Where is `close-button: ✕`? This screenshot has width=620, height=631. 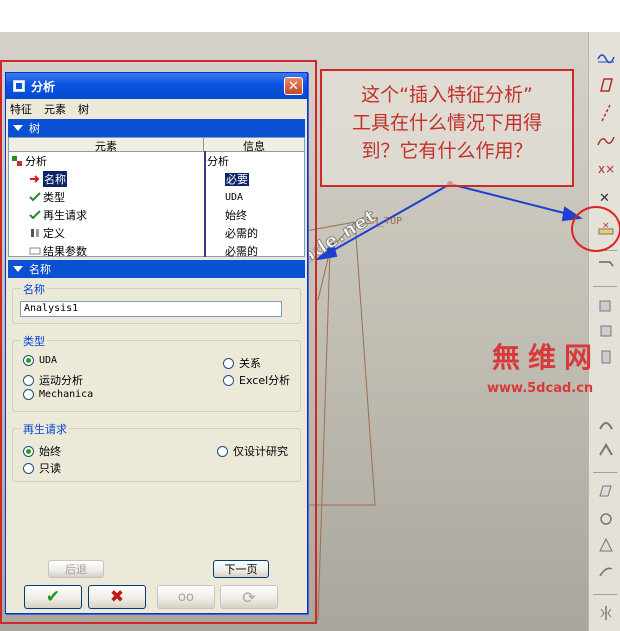
close-button: ✕ is located at coordinates (293, 86).